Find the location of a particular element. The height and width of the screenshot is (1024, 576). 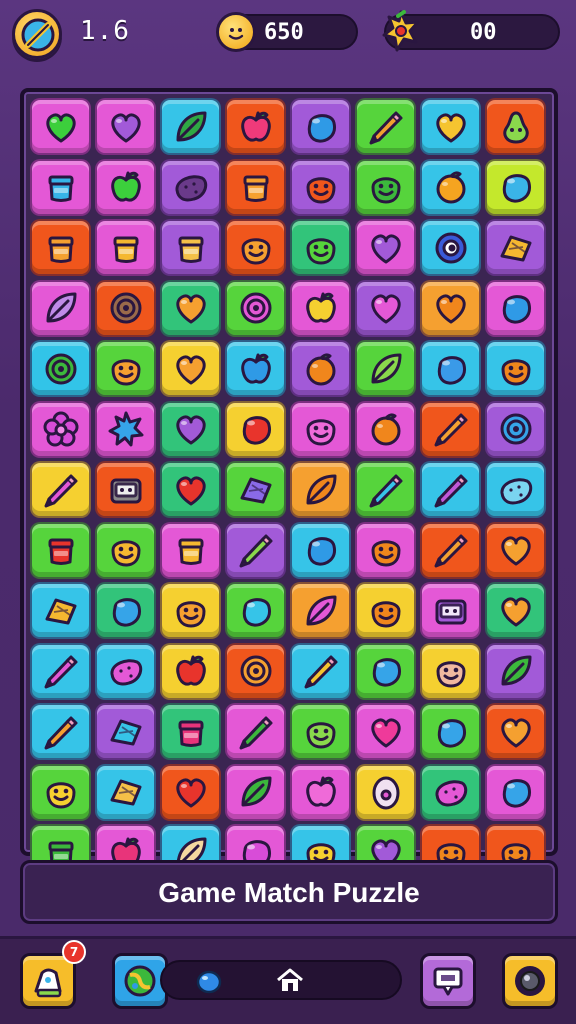

camera-button is located at coordinates (530, 981).